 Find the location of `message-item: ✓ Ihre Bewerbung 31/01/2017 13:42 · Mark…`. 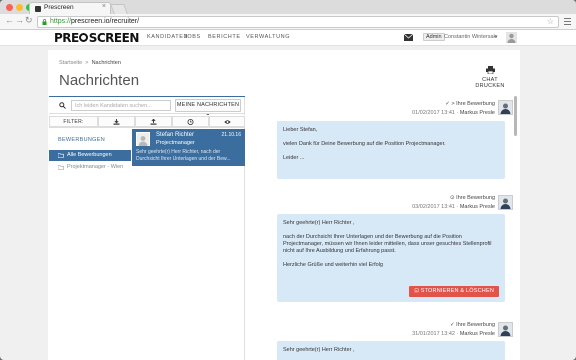

message-item: ✓ Ihre Bewerbung 31/01/2017 13:42 · Mark… is located at coordinates (395, 341).